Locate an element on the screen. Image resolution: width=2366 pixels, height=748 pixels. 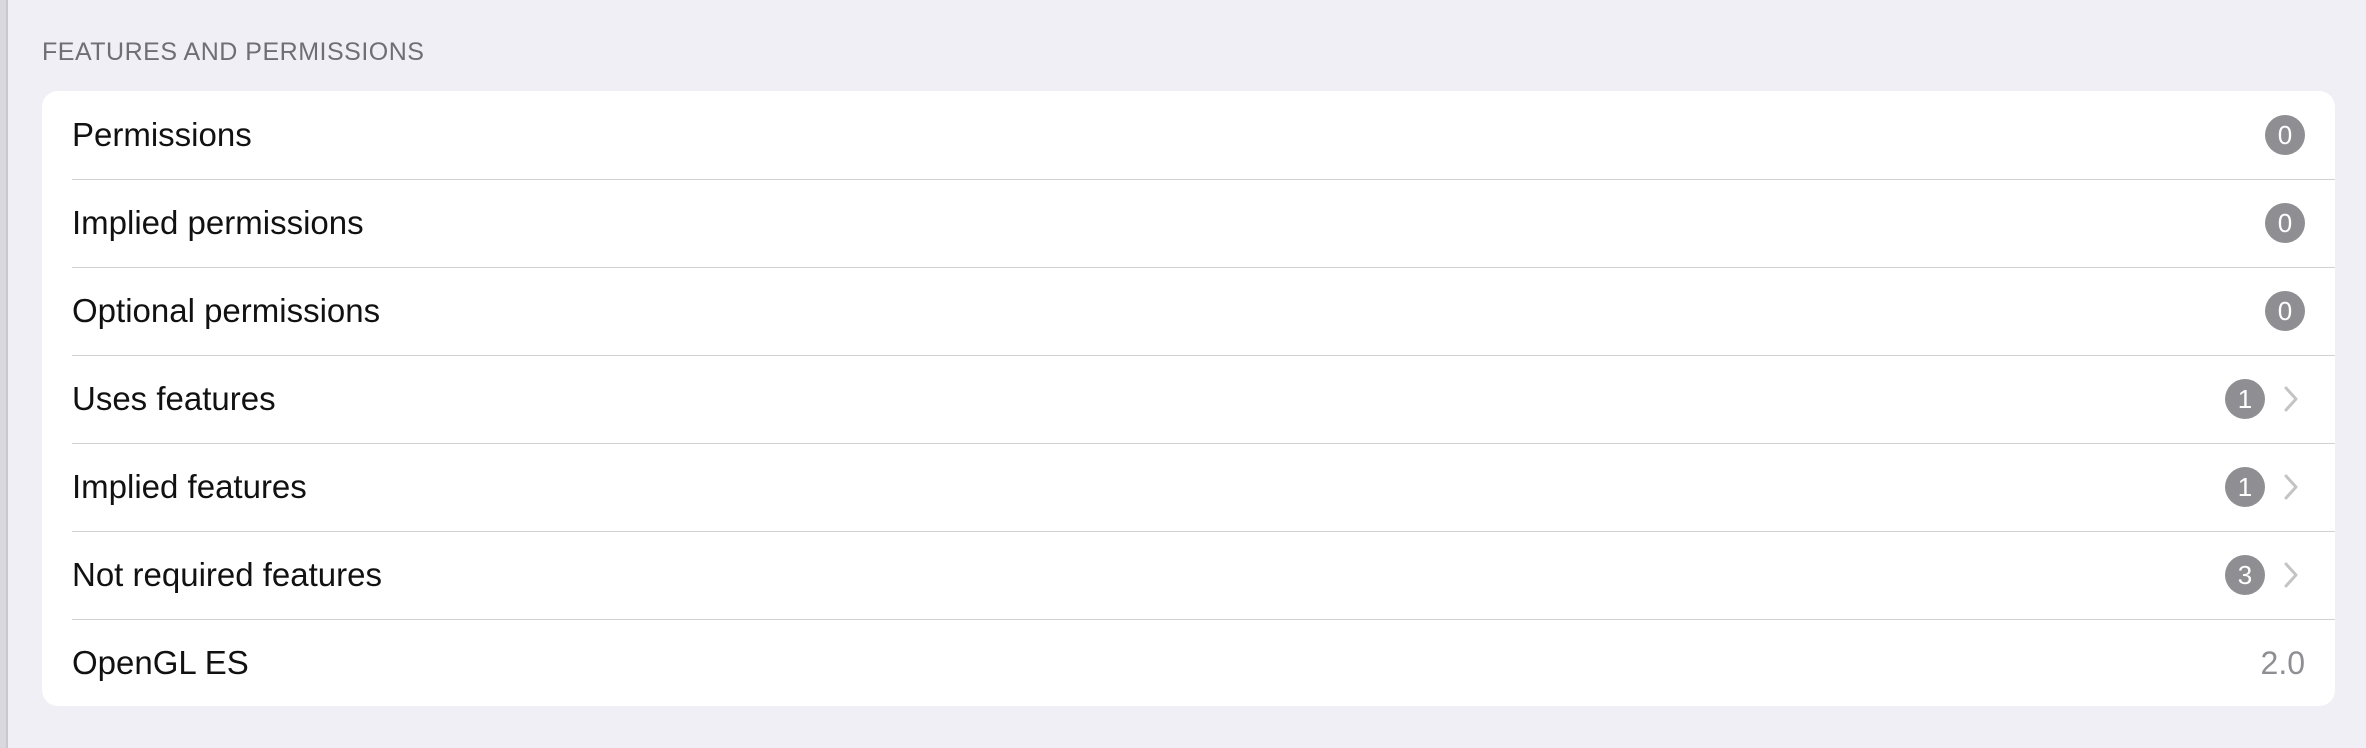
section-header: FEATURES AND PERMISSIONS is located at coordinates (233, 52).